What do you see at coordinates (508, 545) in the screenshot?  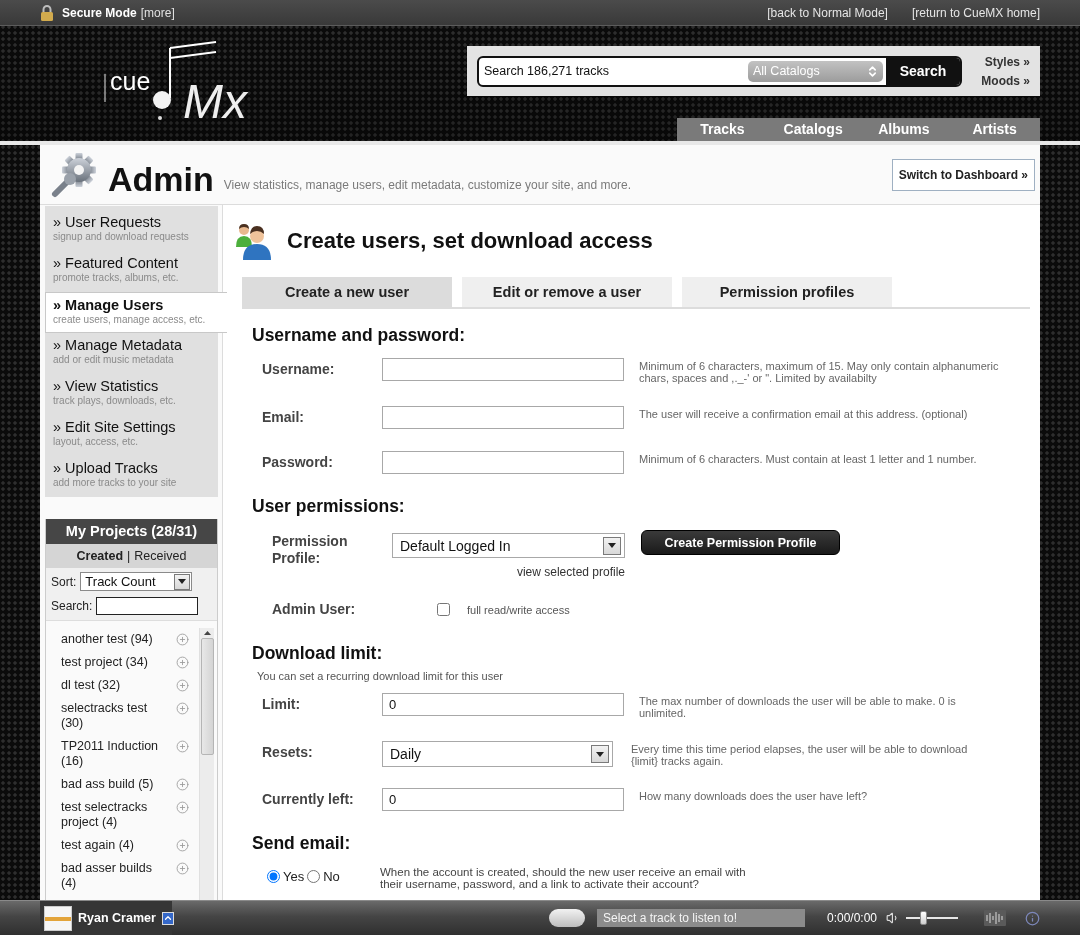 I see `profile-select: Default Logged In` at bounding box center [508, 545].